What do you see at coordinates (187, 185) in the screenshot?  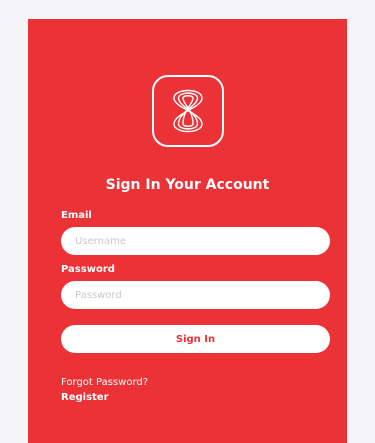 I see `page-title: Sign In Your Account` at bounding box center [187, 185].